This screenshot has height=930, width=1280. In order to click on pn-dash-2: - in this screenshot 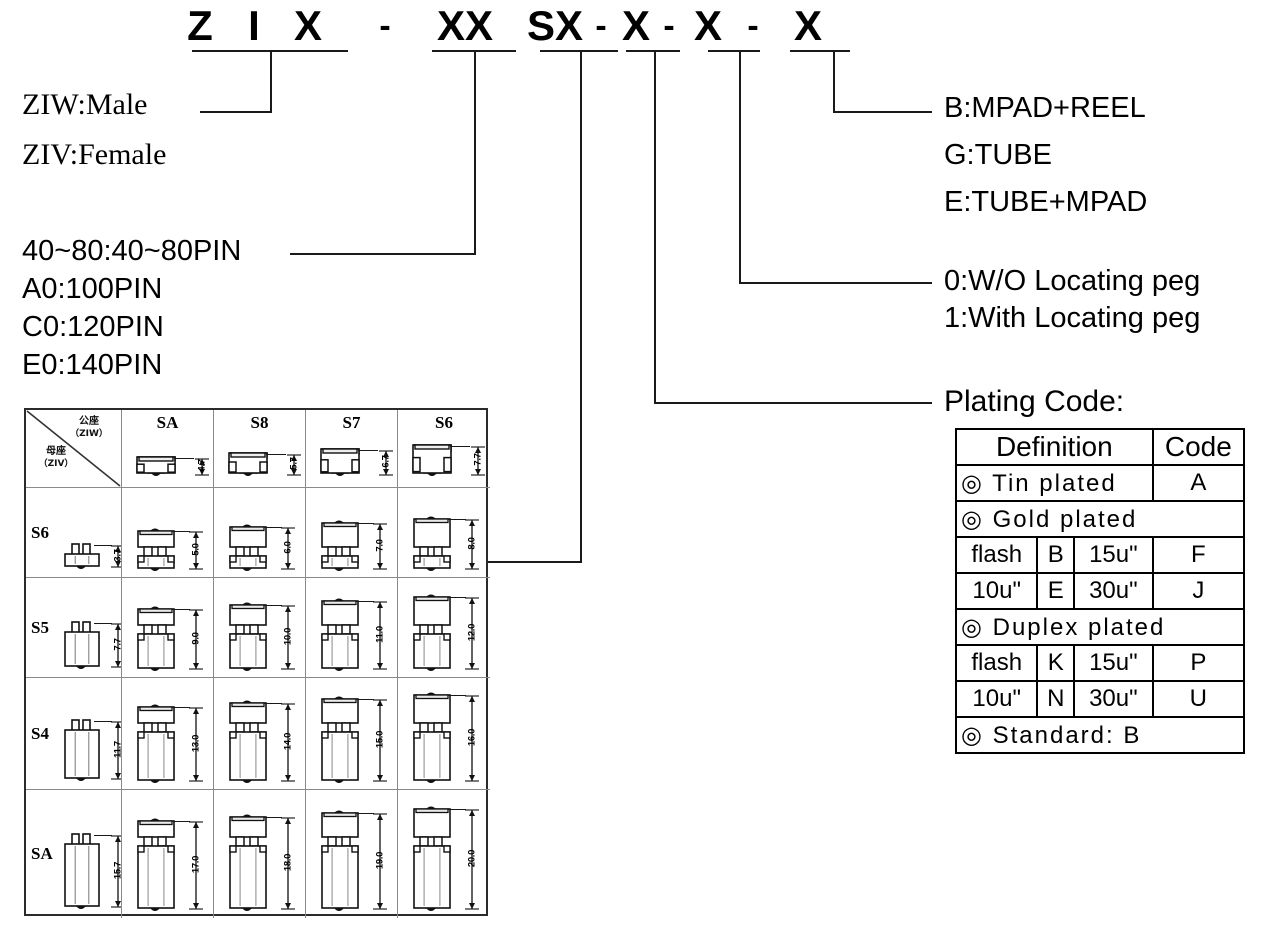, I will do `click(669, 26)`.